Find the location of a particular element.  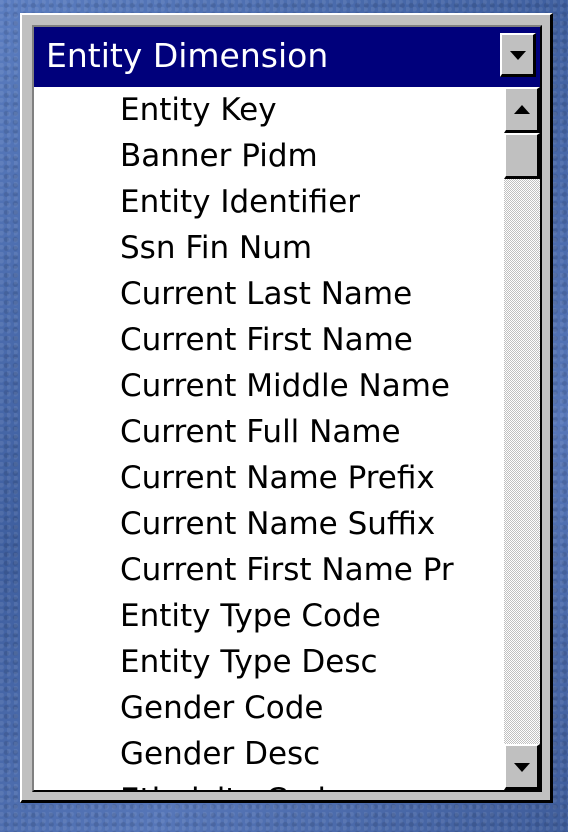

scroll-down-button is located at coordinates (522, 767).